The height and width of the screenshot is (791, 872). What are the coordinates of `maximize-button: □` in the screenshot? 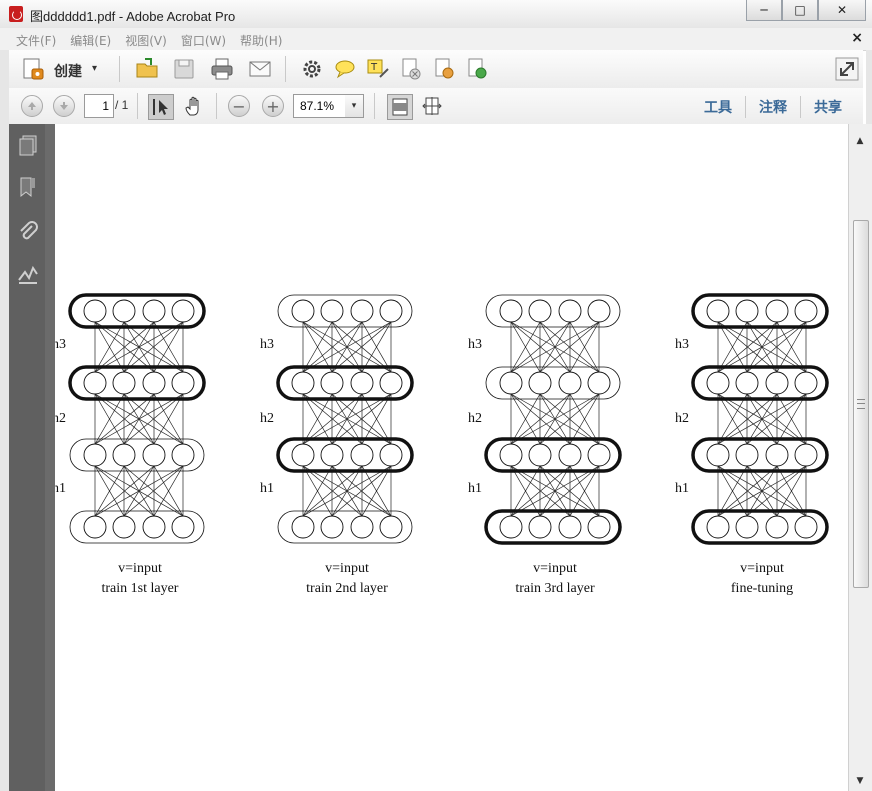 It's located at (800, 10).